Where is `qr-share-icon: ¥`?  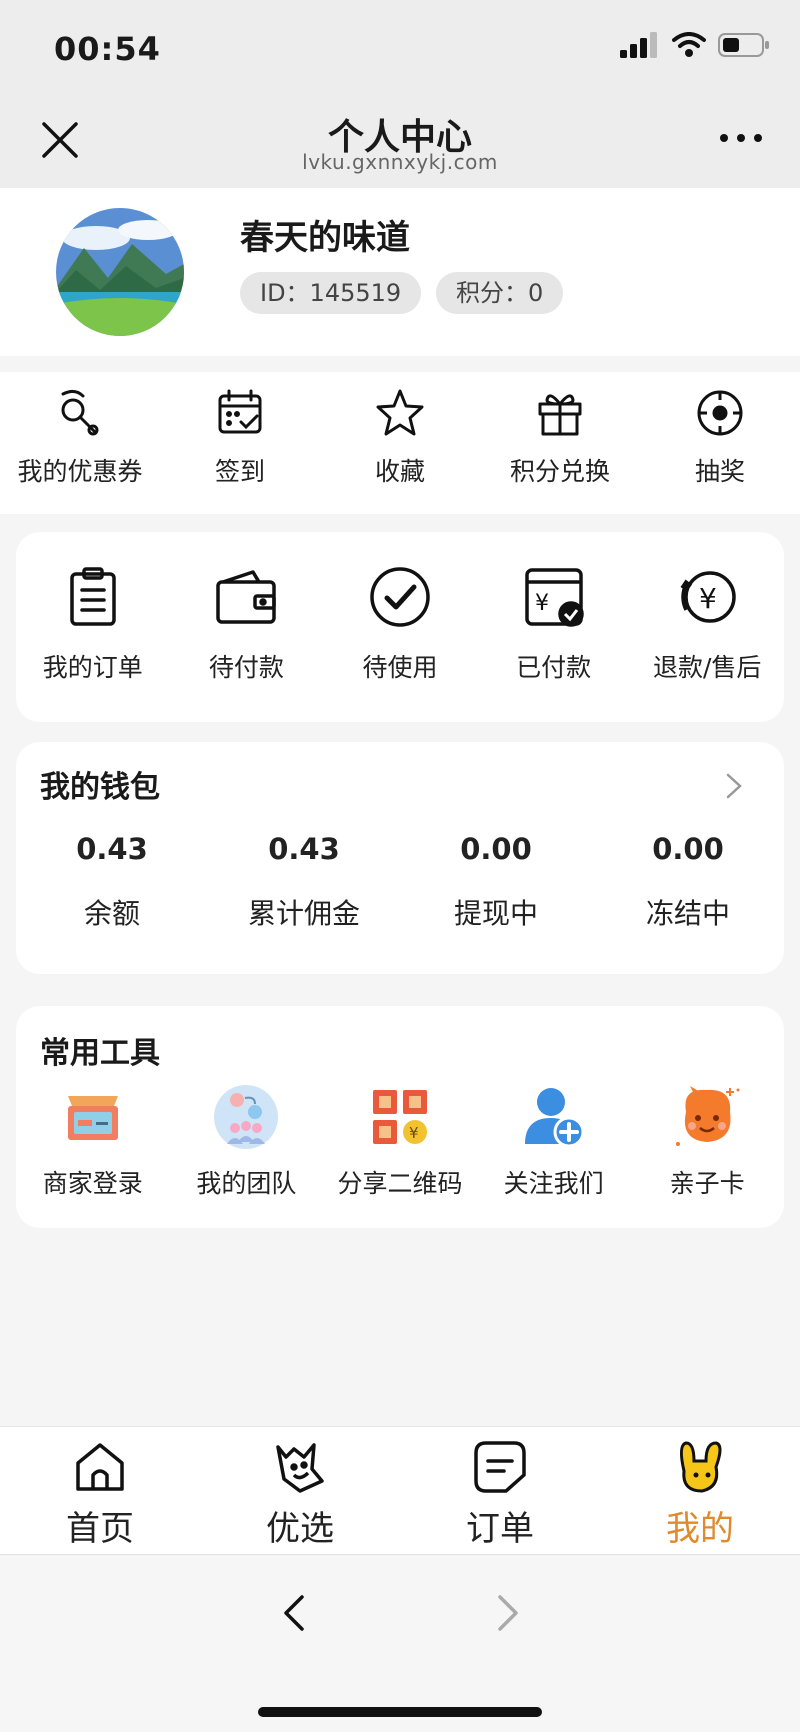
qr-share-icon: ¥ is located at coordinates (399, 1117).